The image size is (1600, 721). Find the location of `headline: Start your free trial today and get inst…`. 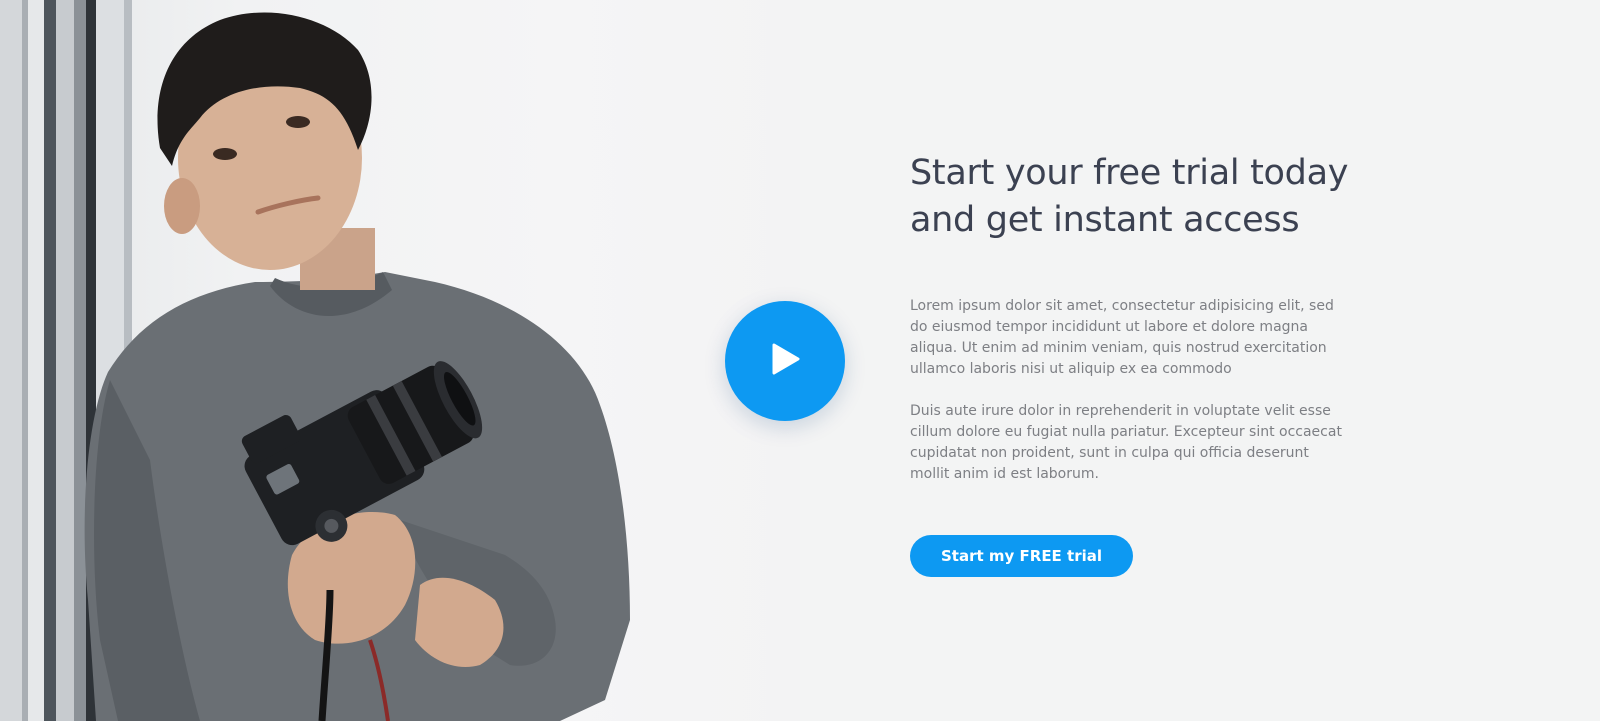

headline: Start your free trial today and get inst… is located at coordinates (1129, 196).